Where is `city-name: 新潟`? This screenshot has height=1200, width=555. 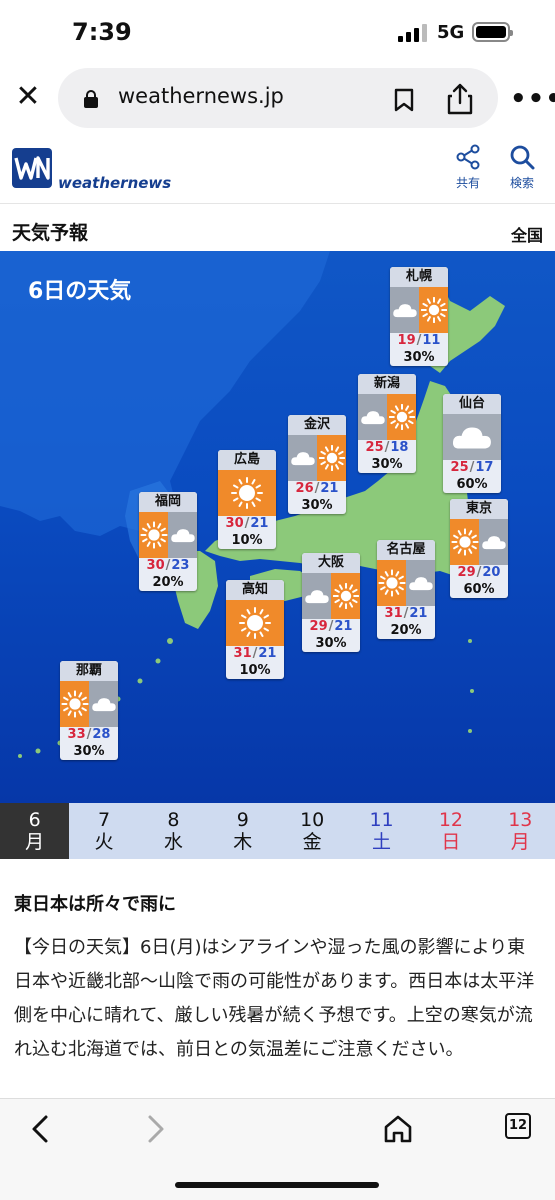 city-name: 新潟 is located at coordinates (387, 384).